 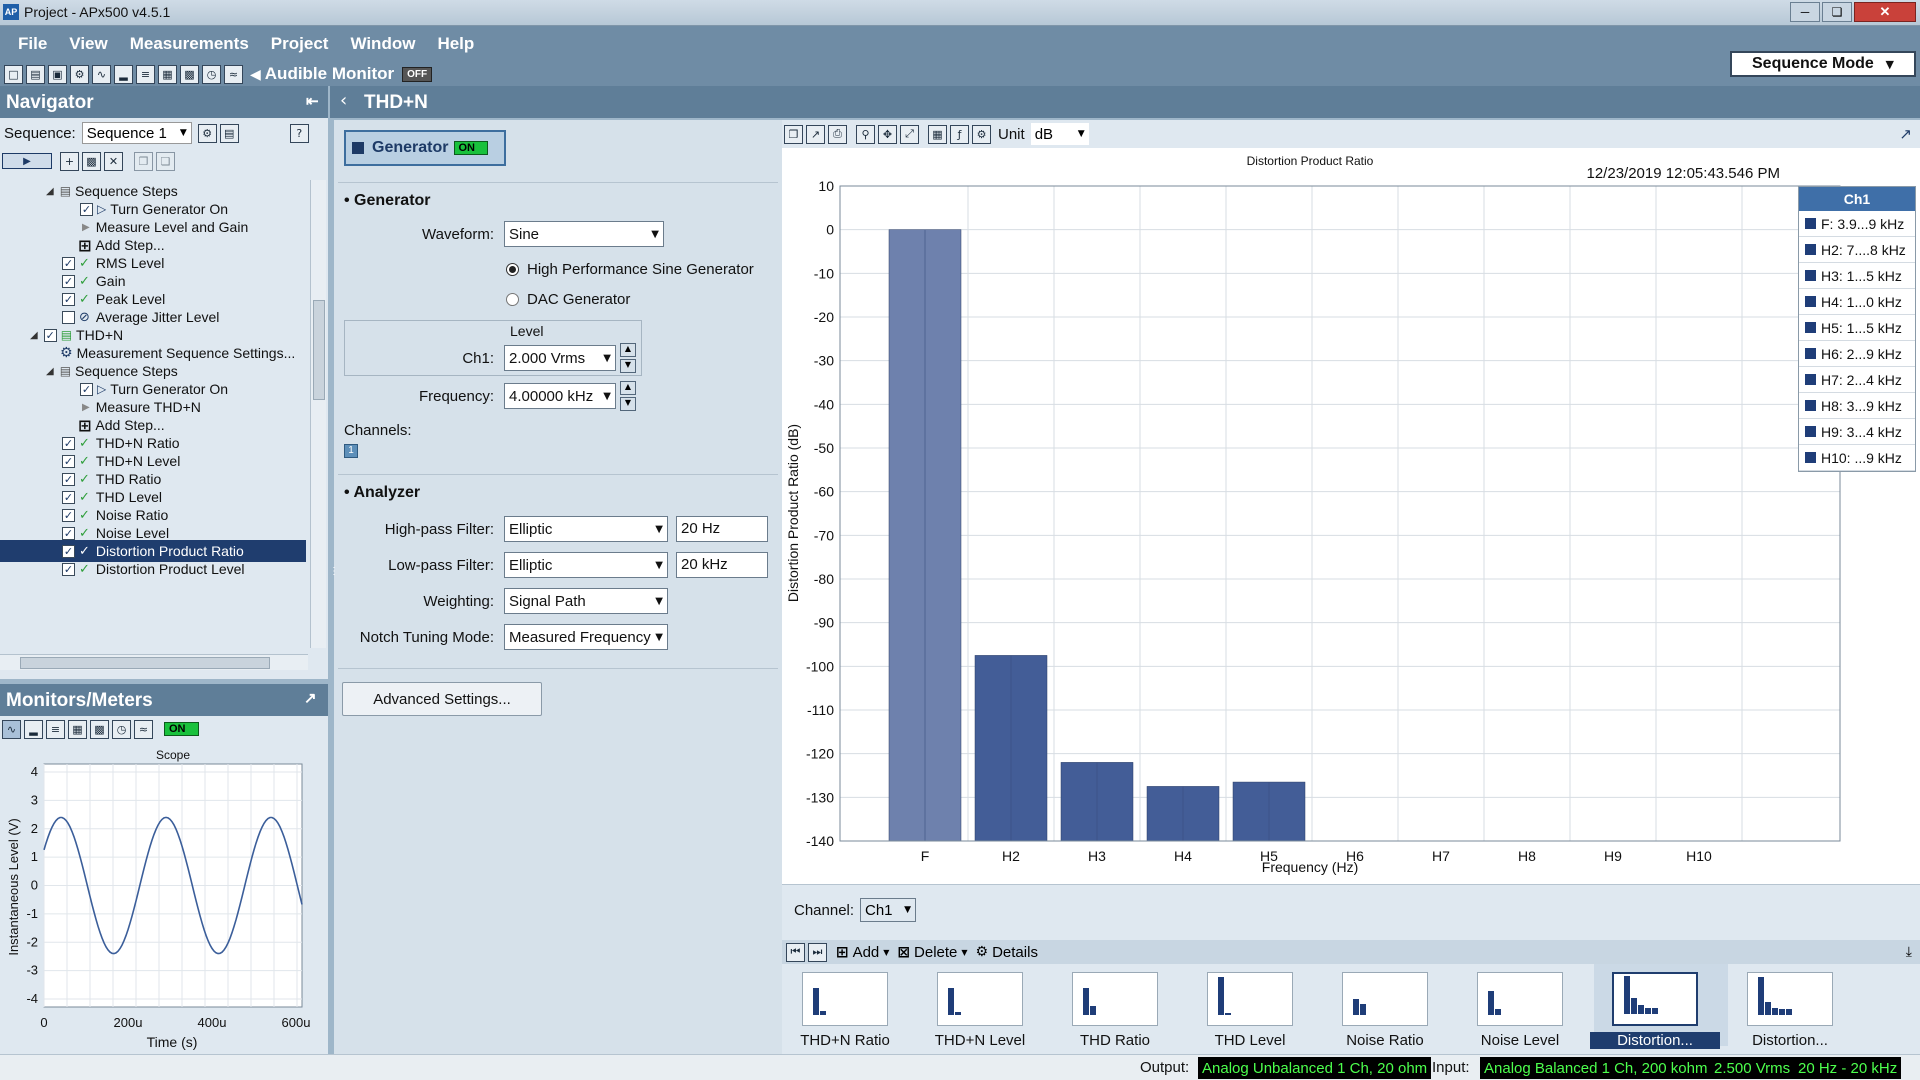 I want to click on legend-item: H9: 3...4 kHz, so click(x=1857, y=432).